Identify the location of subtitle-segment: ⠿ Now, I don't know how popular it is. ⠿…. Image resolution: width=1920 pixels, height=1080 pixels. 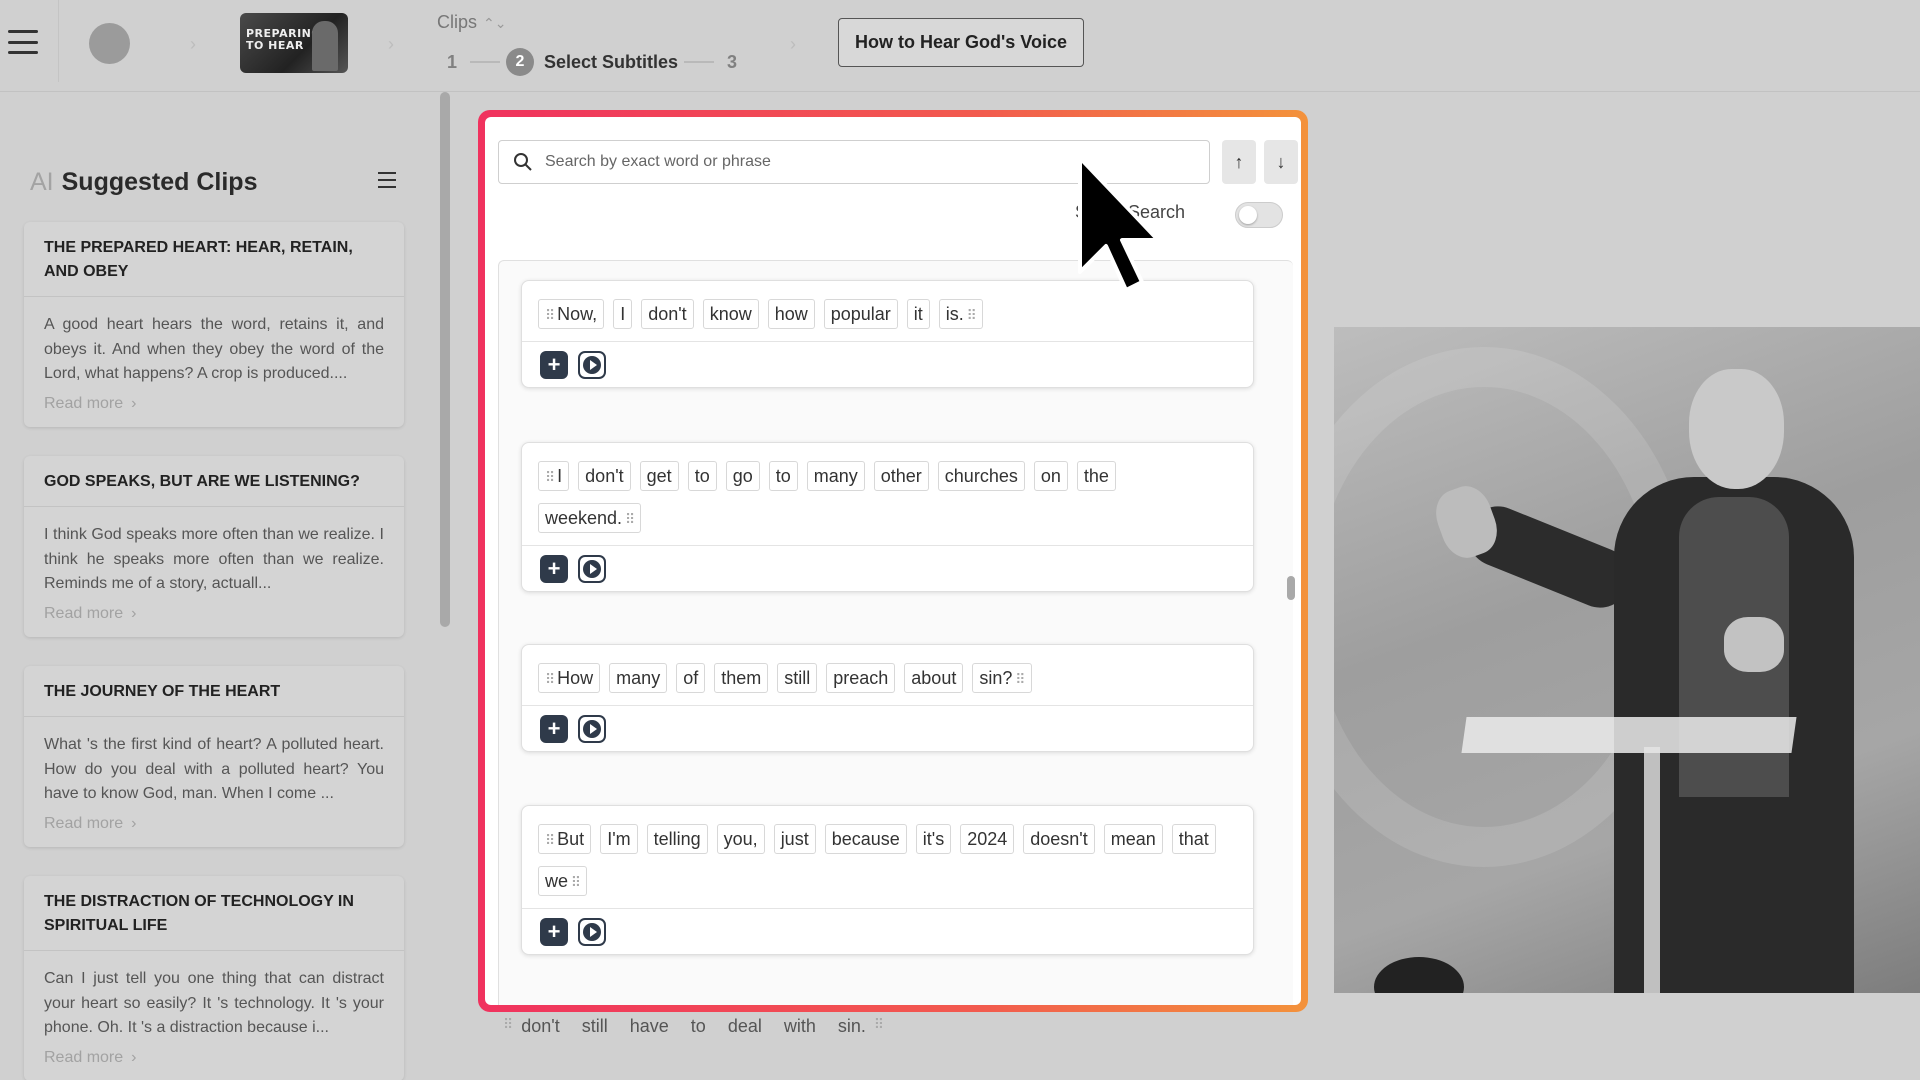
(887, 334).